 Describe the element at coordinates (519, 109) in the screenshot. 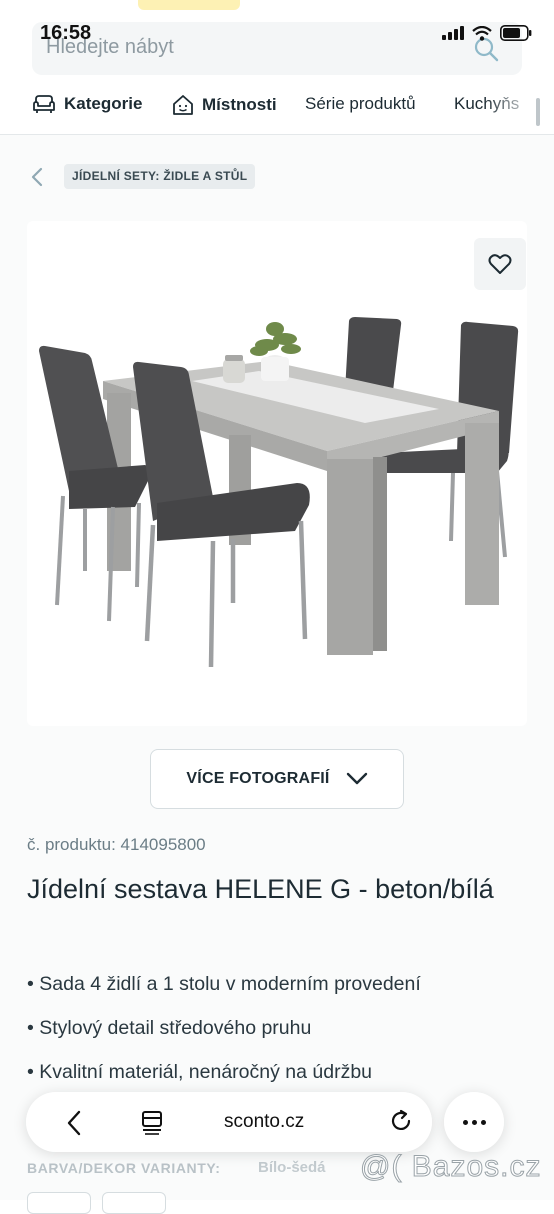

I see `nav-fade` at that location.